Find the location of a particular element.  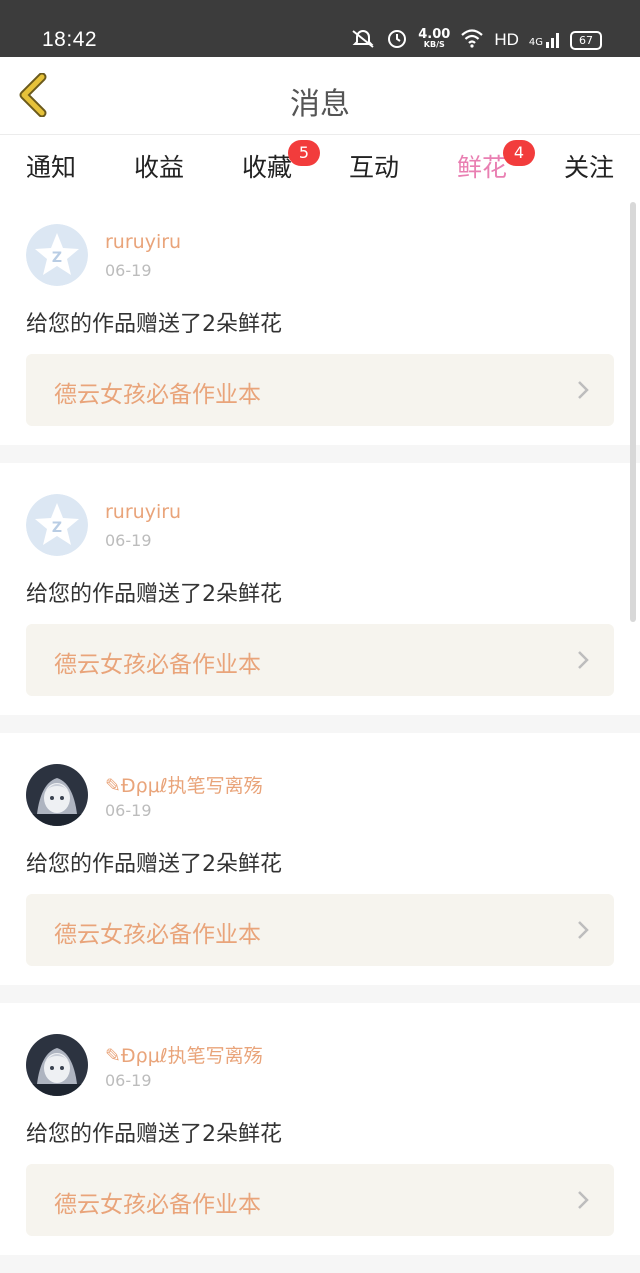

favorites-count-badge: 5 is located at coordinates (304, 153).